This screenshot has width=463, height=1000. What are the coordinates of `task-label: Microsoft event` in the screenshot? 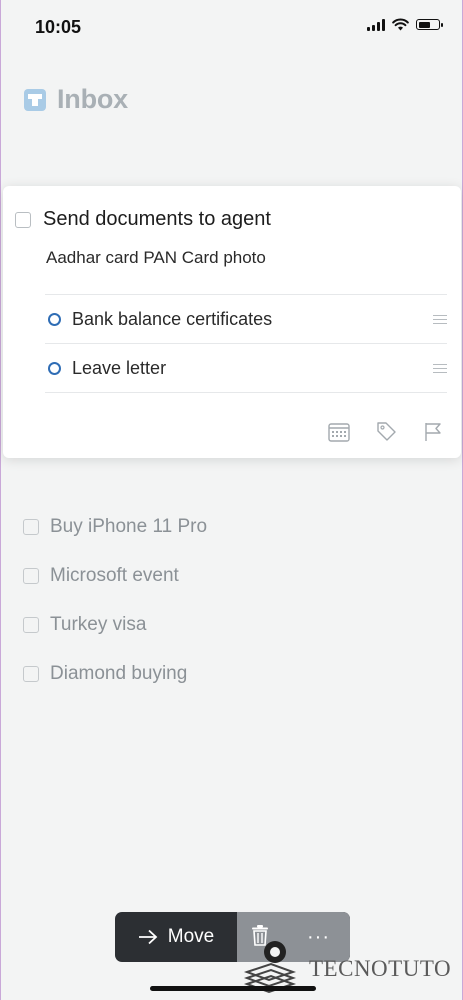 It's located at (114, 576).